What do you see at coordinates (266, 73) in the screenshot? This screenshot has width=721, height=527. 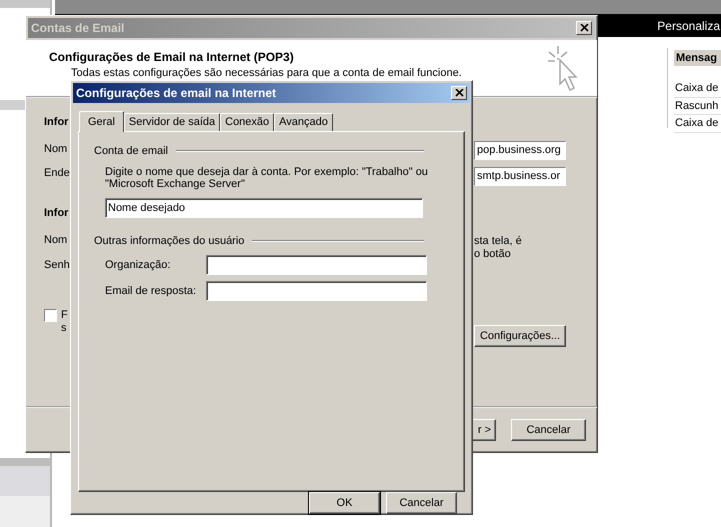 I see `dialog-subtitle: Todas estas configurações são necessárias para que a conta de email funcione.` at bounding box center [266, 73].